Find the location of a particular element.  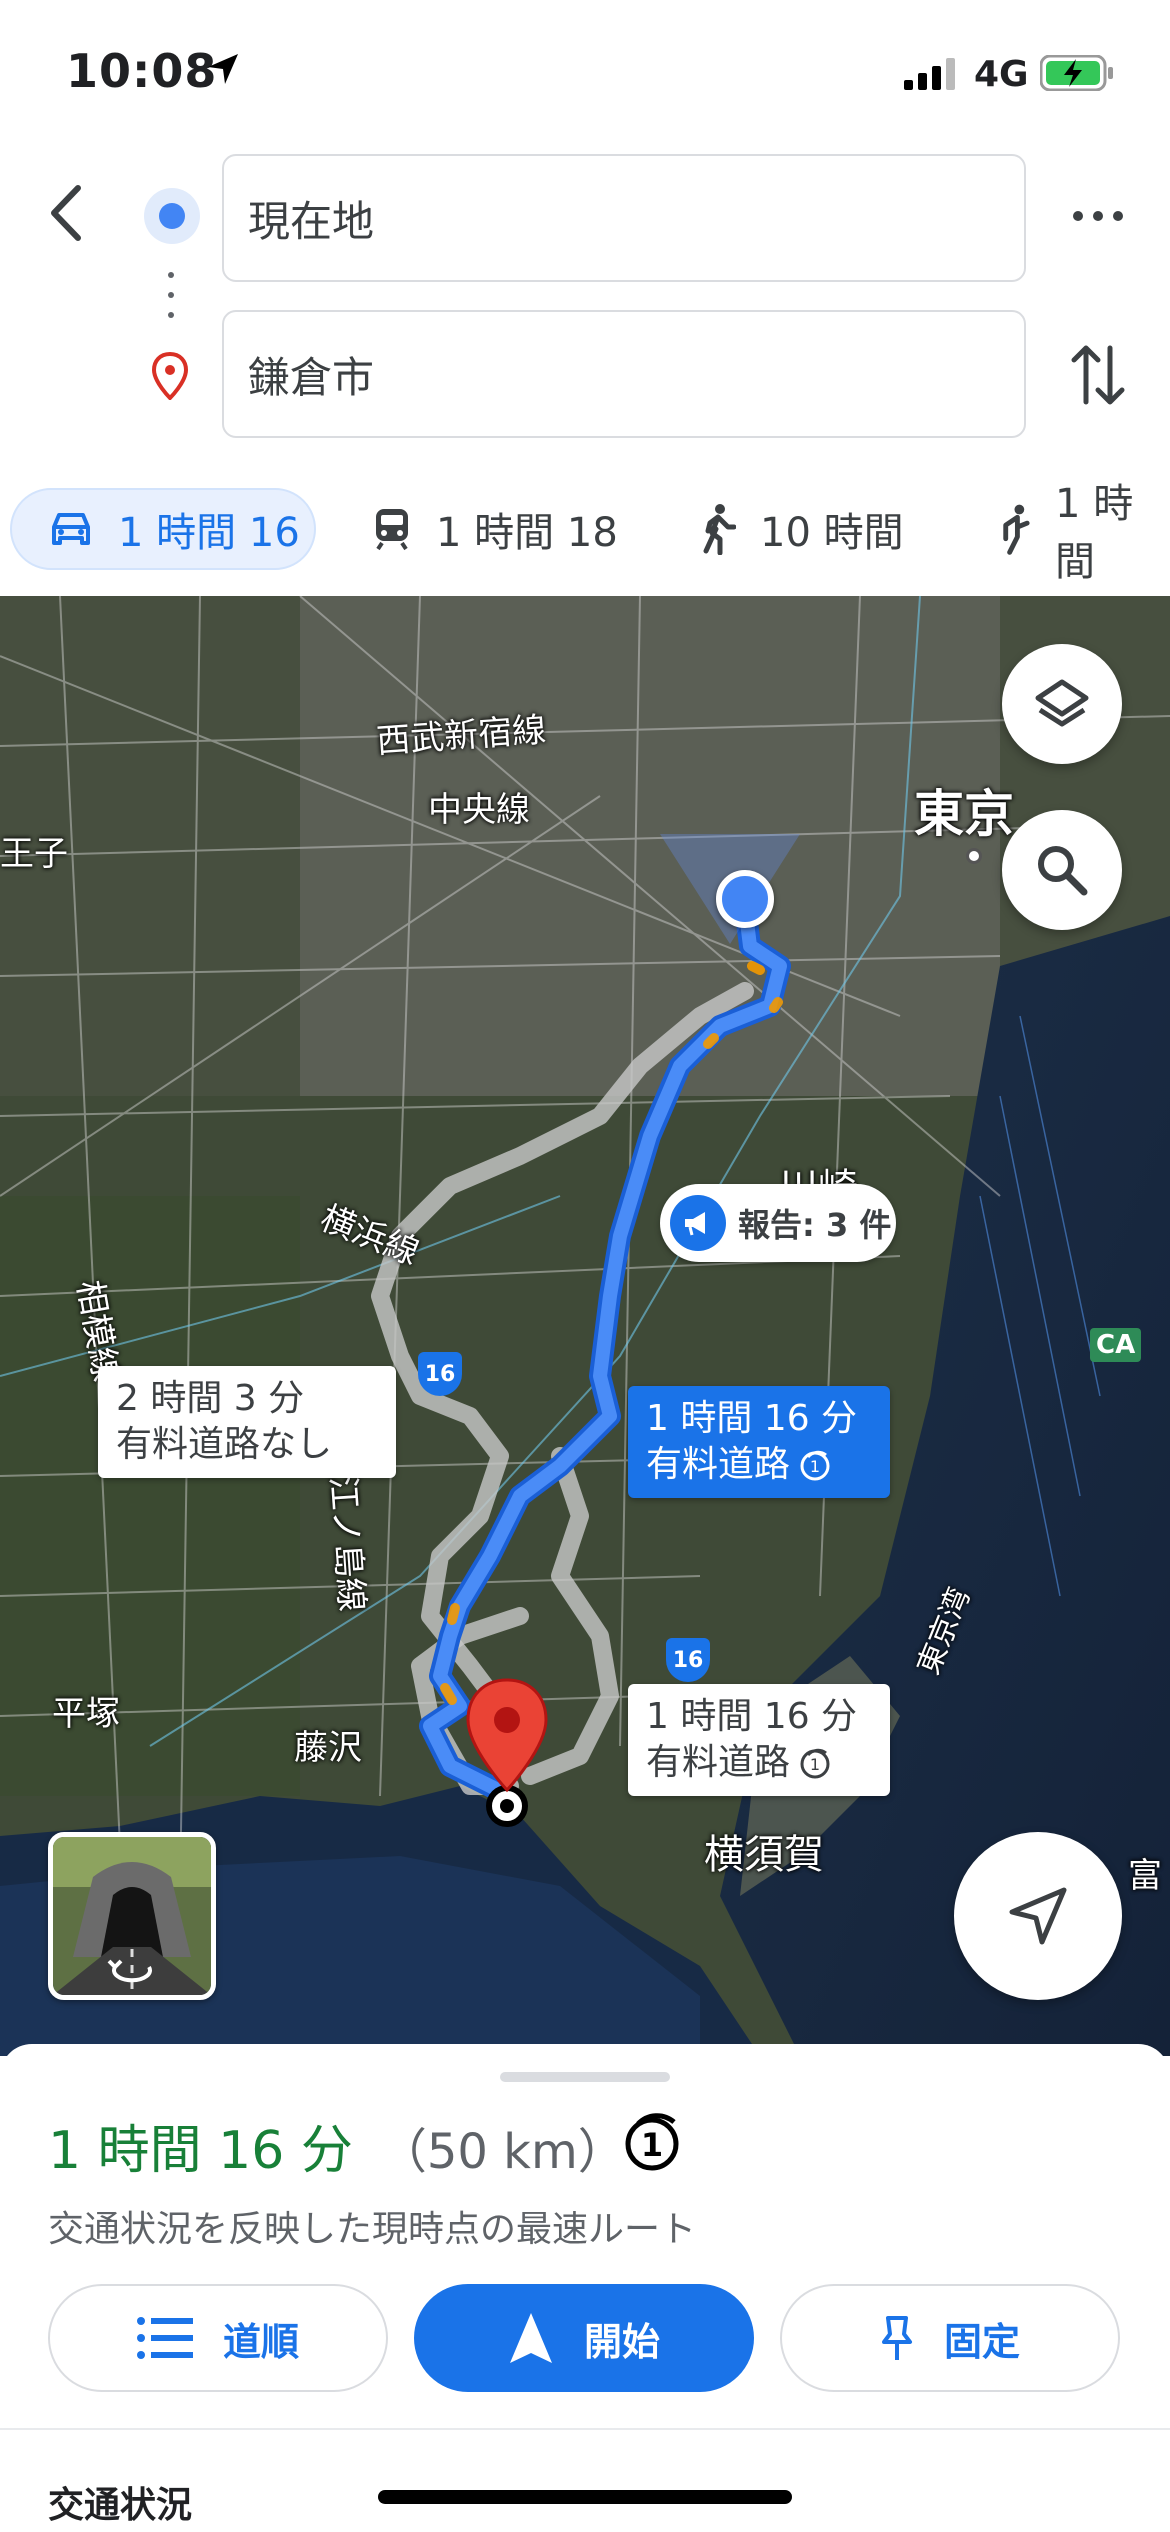

tokyo-station-dot is located at coordinates (974, 856).